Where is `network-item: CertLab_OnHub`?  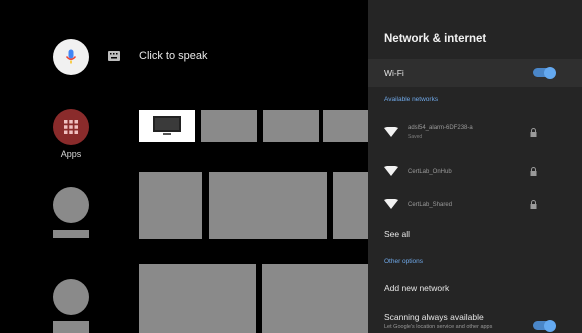 network-item: CertLab_OnHub is located at coordinates (475, 171).